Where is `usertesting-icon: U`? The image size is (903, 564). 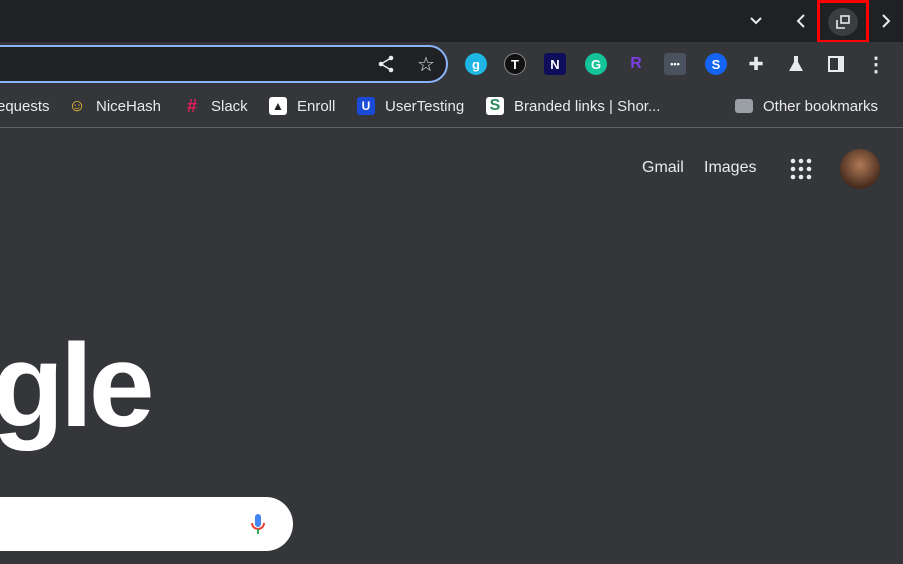 usertesting-icon: U is located at coordinates (366, 106).